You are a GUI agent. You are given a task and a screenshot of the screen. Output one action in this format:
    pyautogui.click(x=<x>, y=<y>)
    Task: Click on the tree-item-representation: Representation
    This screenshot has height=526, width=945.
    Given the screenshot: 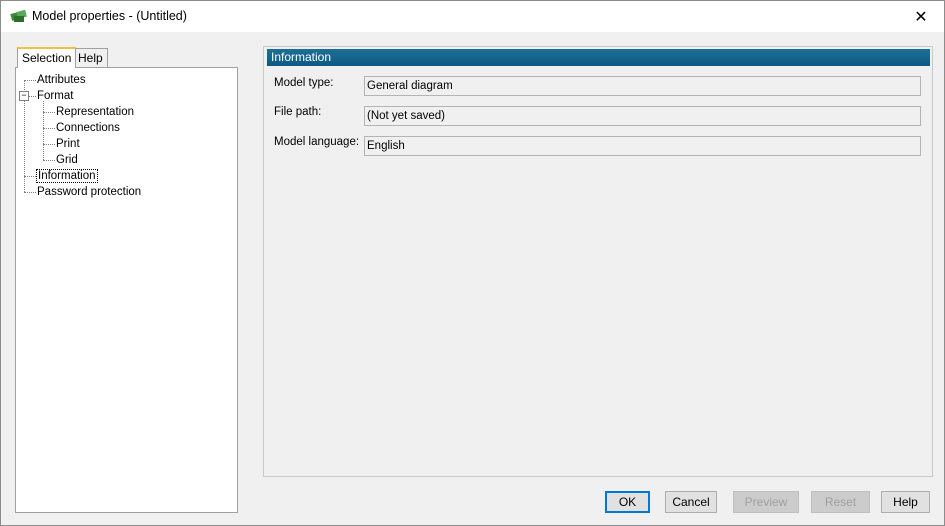 What is the action you would take?
    pyautogui.click(x=95, y=112)
    